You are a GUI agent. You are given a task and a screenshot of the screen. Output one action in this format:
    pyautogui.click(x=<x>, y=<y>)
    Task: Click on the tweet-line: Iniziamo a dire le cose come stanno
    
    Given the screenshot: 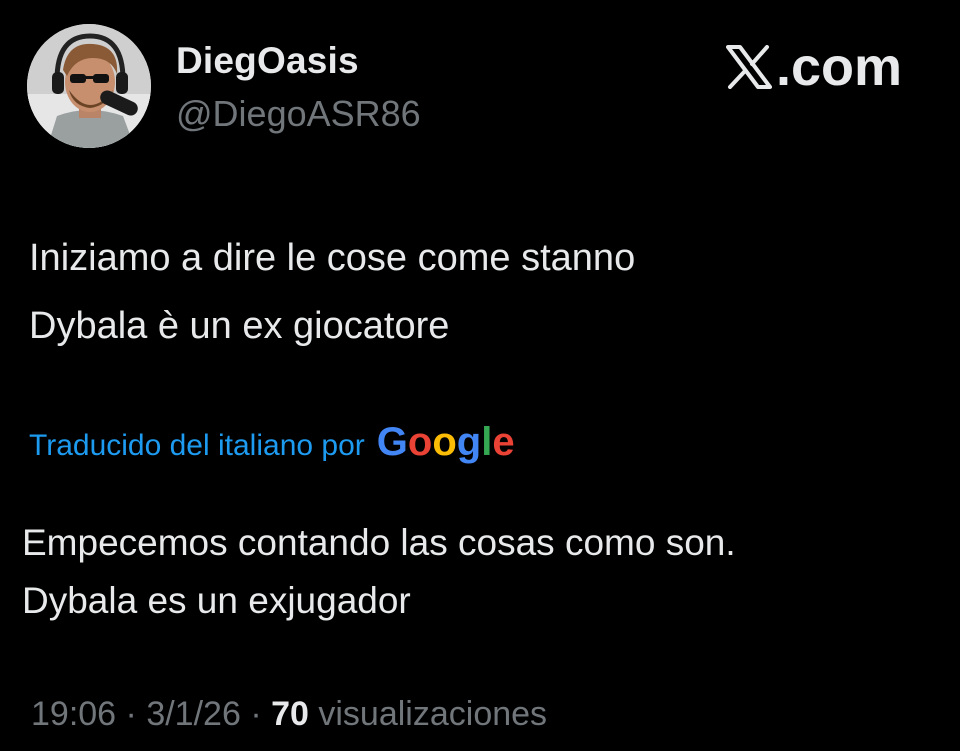 What is the action you would take?
    pyautogui.click(x=332, y=258)
    